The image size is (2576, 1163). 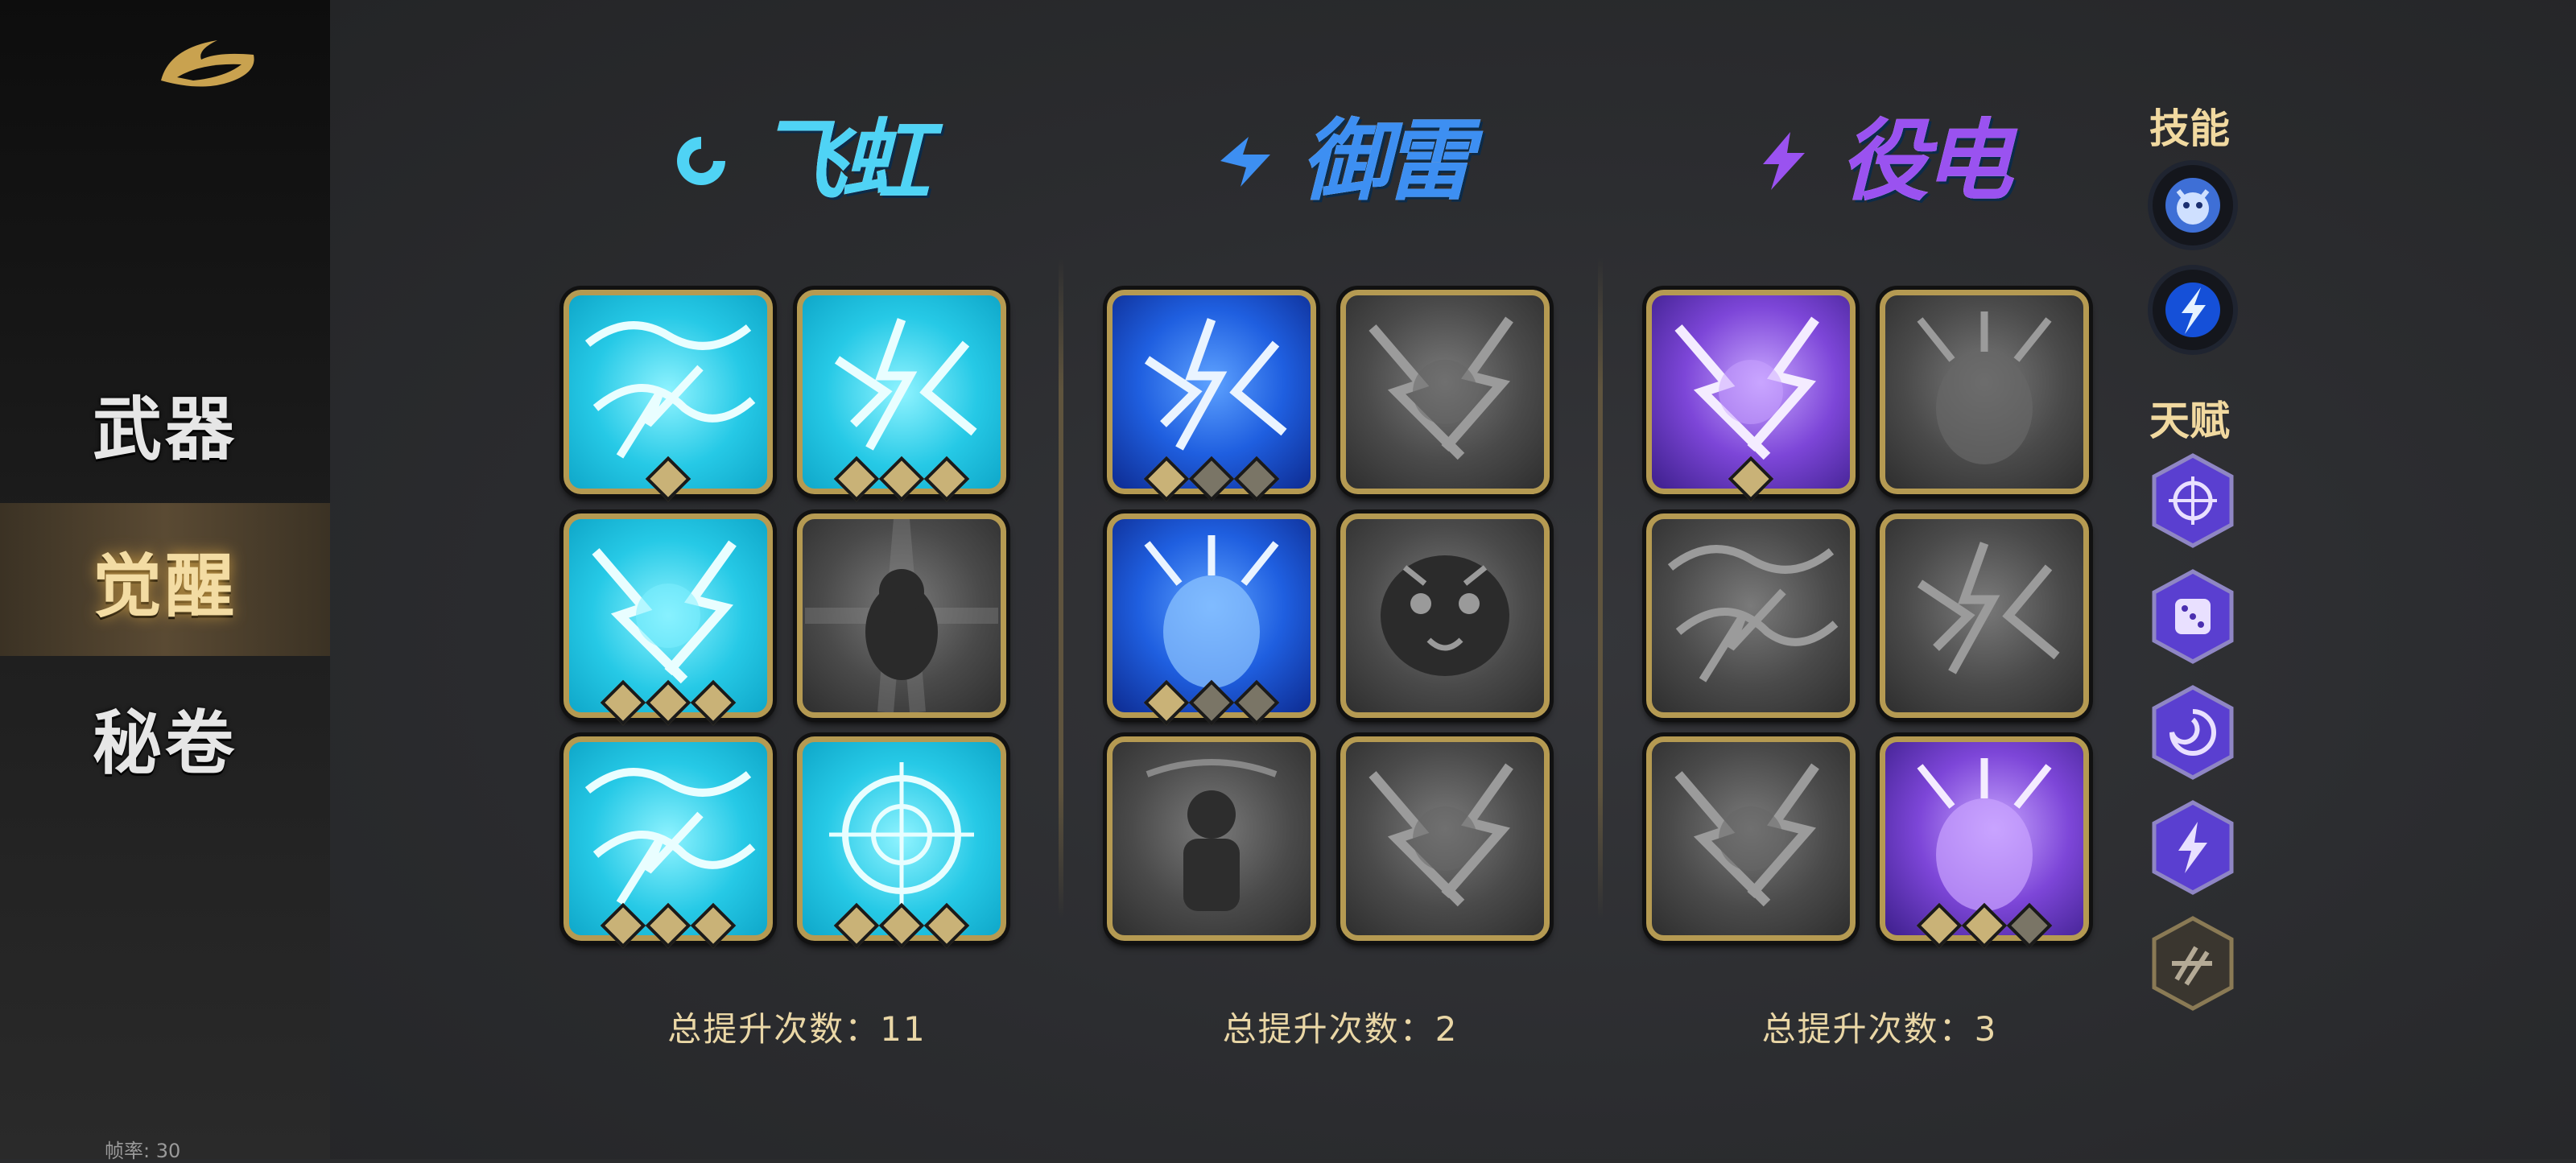 What do you see at coordinates (2193, 205) in the screenshot?
I see `tiger-spirit-icon` at bounding box center [2193, 205].